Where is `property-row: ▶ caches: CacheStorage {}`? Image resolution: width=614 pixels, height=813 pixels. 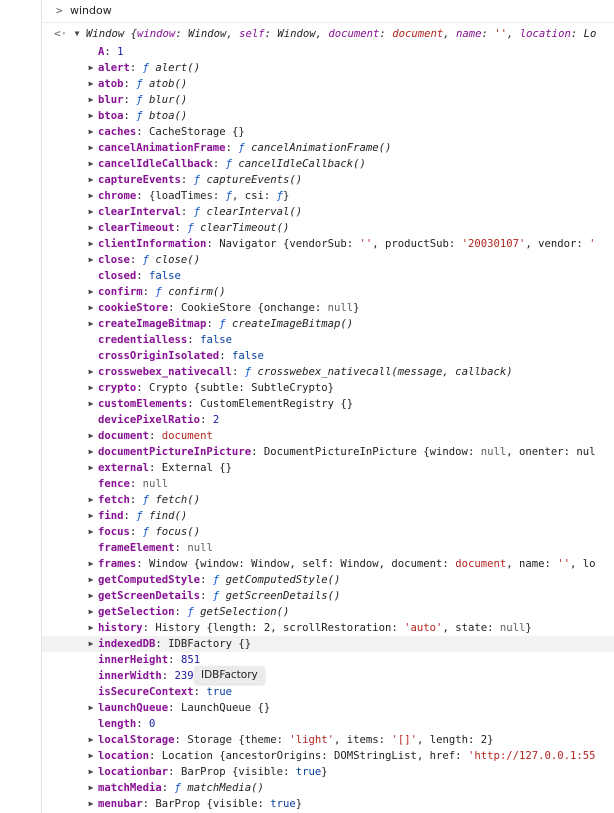 property-row: ▶ caches: CacheStorage {} is located at coordinates (328, 132).